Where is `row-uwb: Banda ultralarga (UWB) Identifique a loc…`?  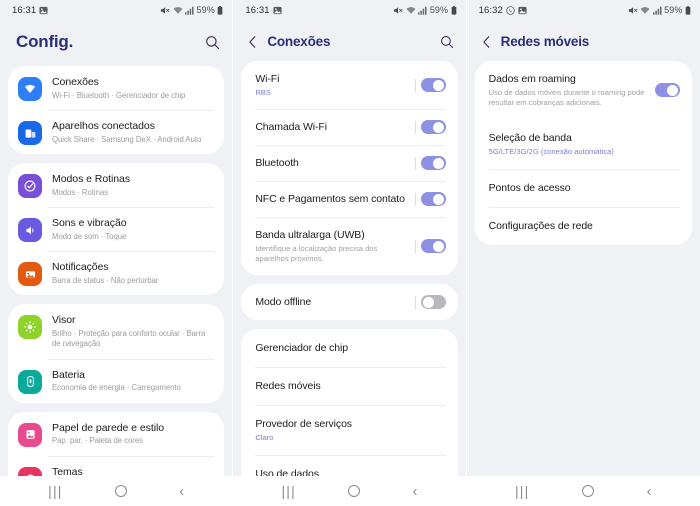
row-uwb: Banda ultralarga (UWB) Identifique a loc… is located at coordinates (349, 246).